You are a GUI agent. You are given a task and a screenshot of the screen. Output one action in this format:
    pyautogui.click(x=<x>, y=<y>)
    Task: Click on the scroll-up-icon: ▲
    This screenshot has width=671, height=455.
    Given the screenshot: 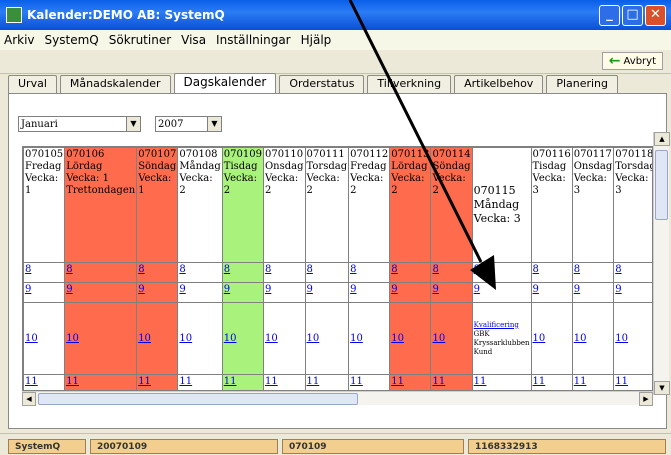 What is the action you would take?
    pyautogui.click(x=662, y=139)
    